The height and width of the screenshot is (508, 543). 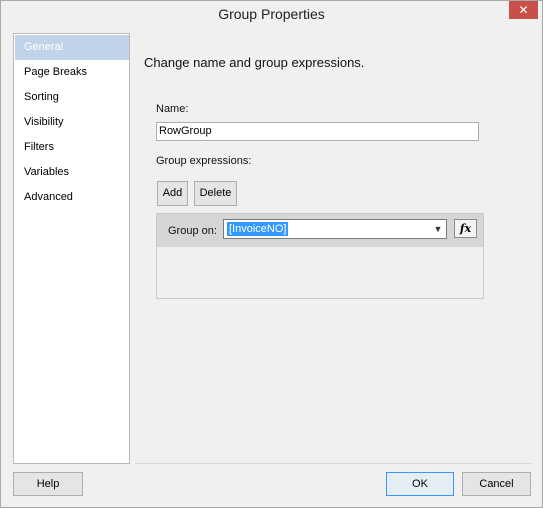 I want to click on nav-item-advanced: Advanced, so click(x=72, y=197).